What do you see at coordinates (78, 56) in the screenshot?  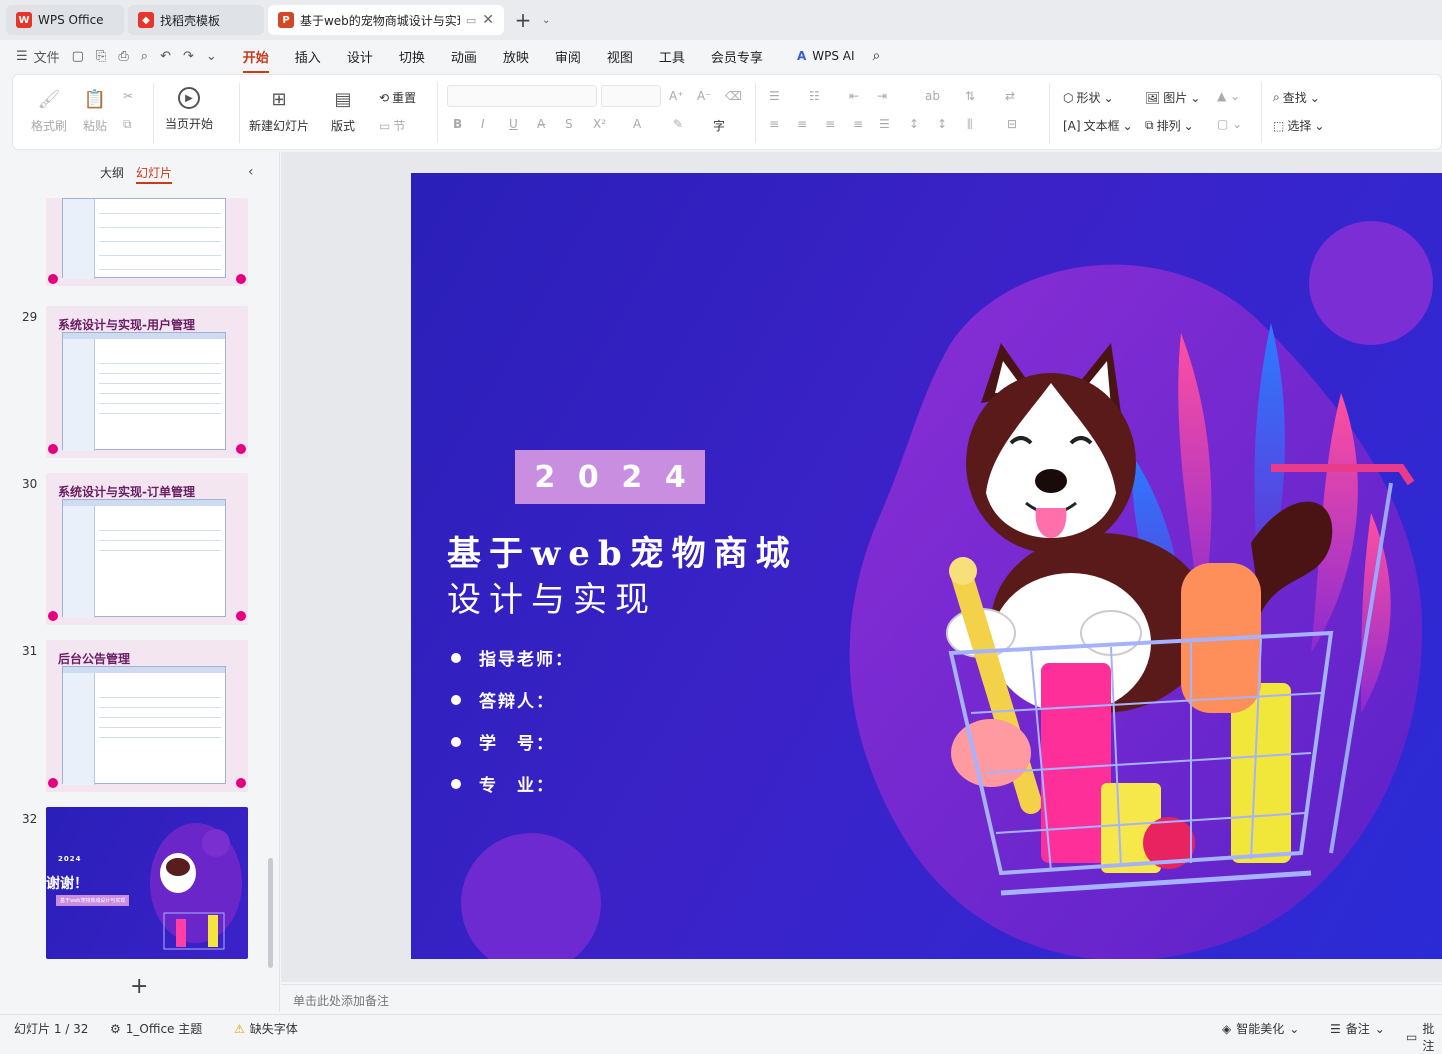 I see `save-icon: ▢` at bounding box center [78, 56].